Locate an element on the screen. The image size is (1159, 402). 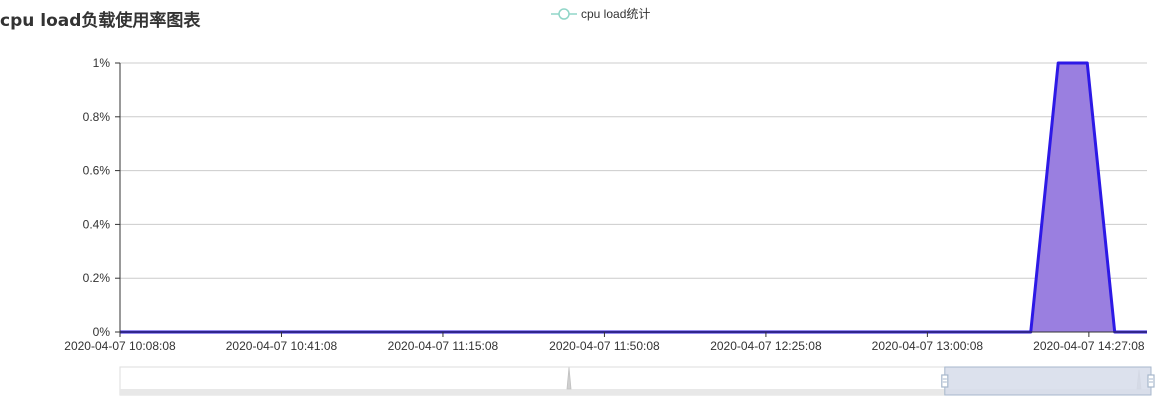
zoom-start-handle is located at coordinates (945, 381).